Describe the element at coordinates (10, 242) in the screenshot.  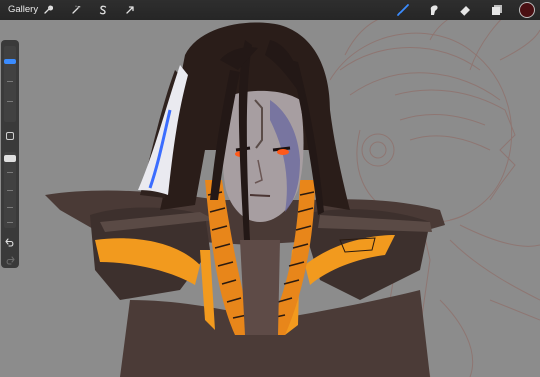
I see `undo-icon` at that location.